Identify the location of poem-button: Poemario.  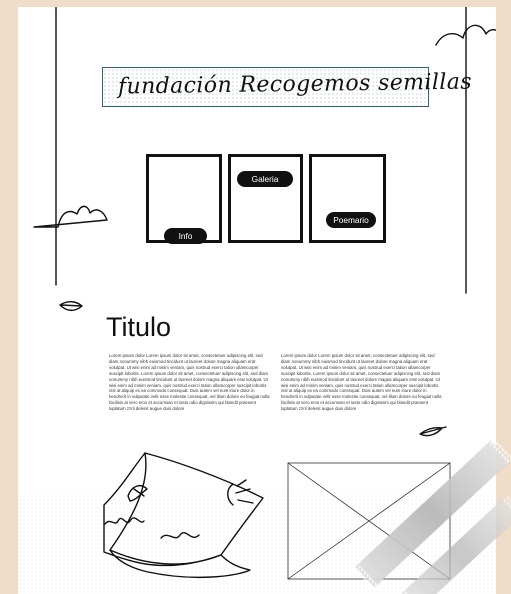
(351, 220).